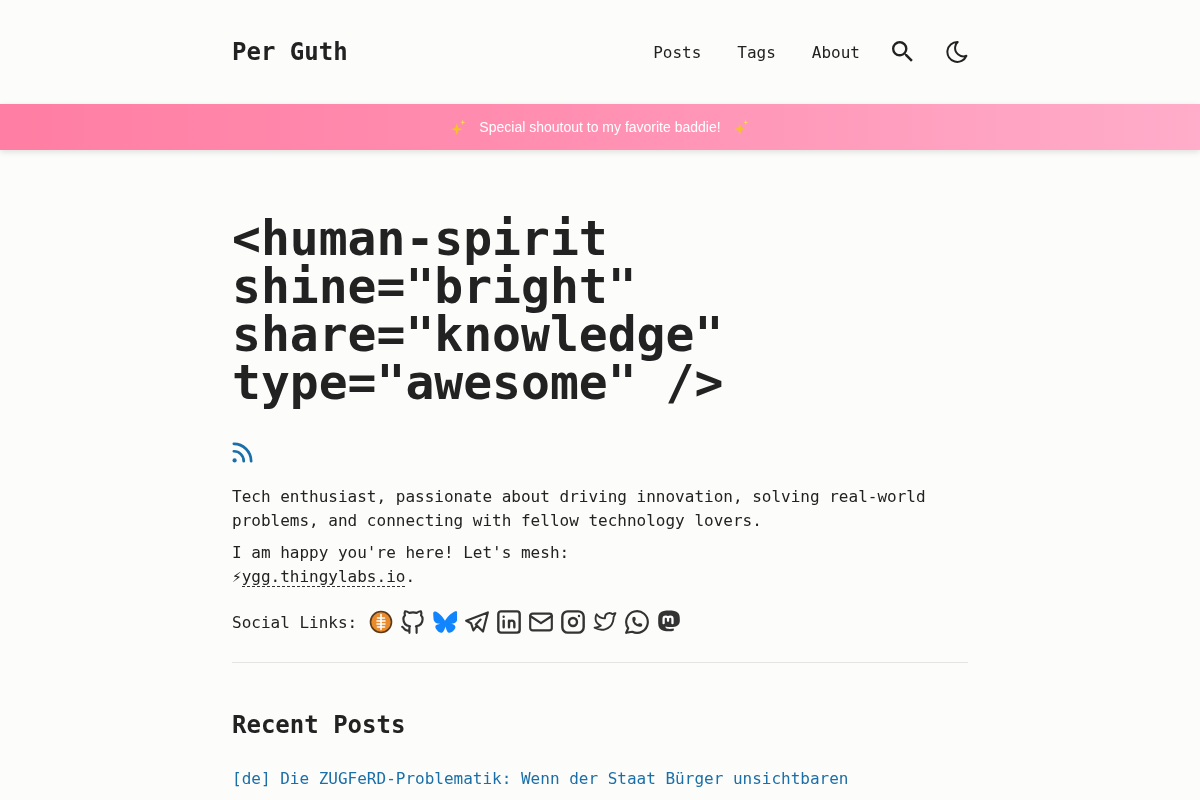  What do you see at coordinates (903, 52) in the screenshot?
I see `search-icon` at bounding box center [903, 52].